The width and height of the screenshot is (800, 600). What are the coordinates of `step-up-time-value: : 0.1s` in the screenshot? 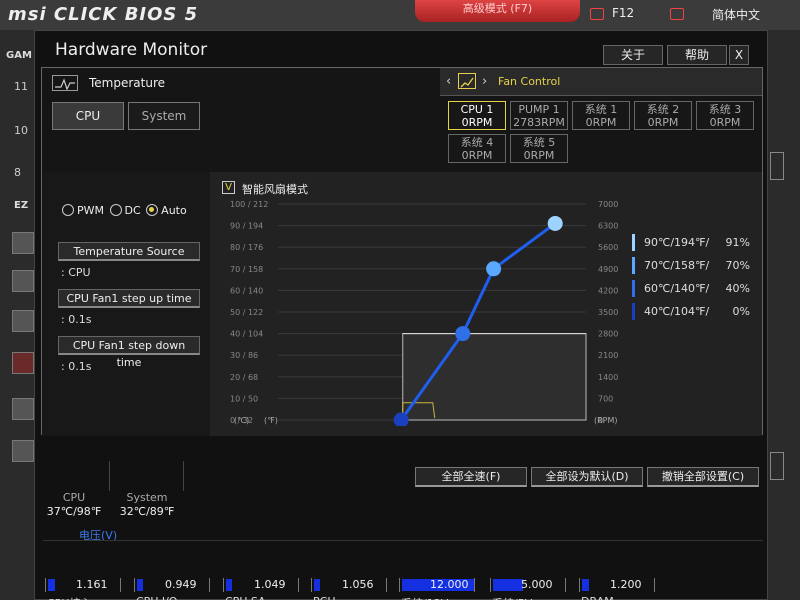 It's located at (76, 319).